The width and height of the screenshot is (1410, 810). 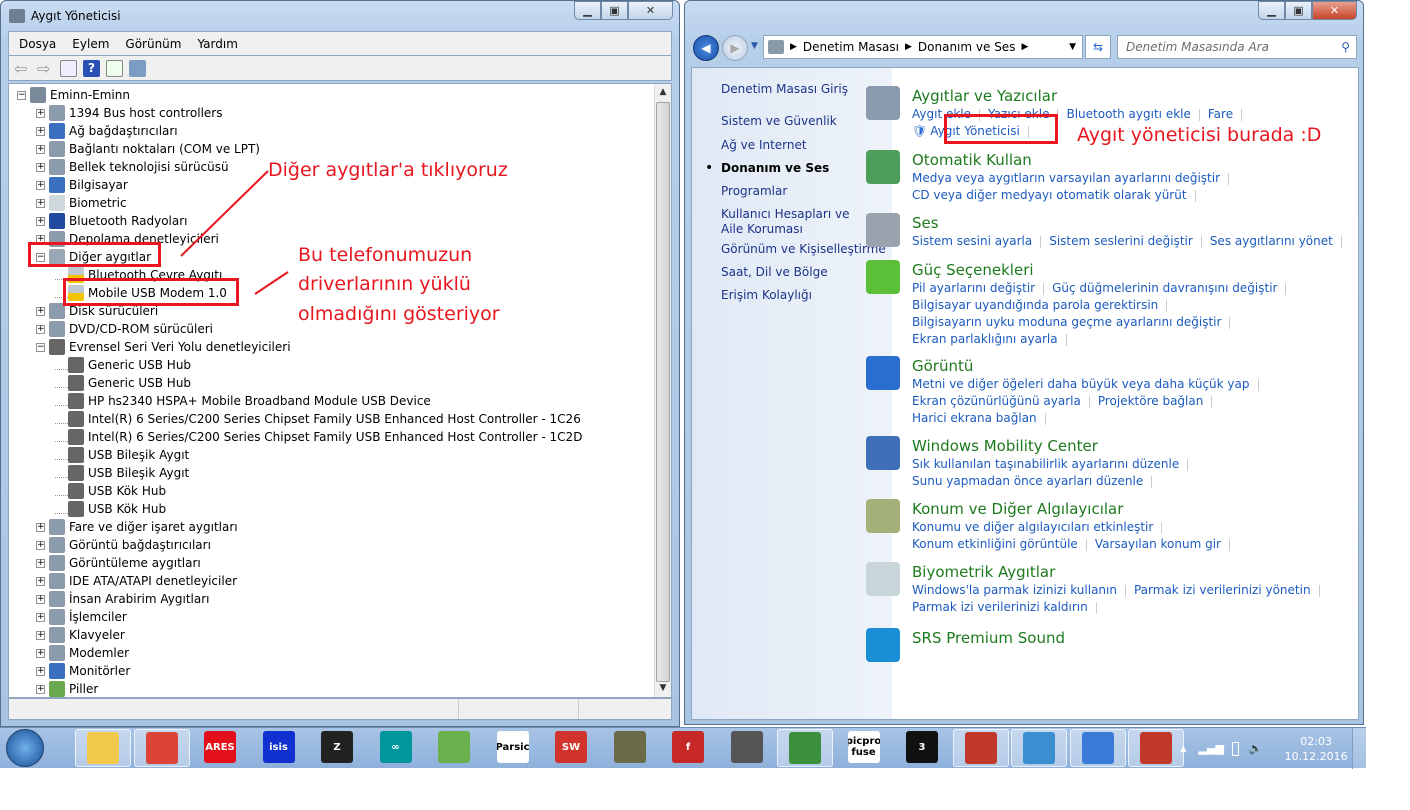 I want to click on taskbar-hypercam-icon, so click(x=746, y=747).